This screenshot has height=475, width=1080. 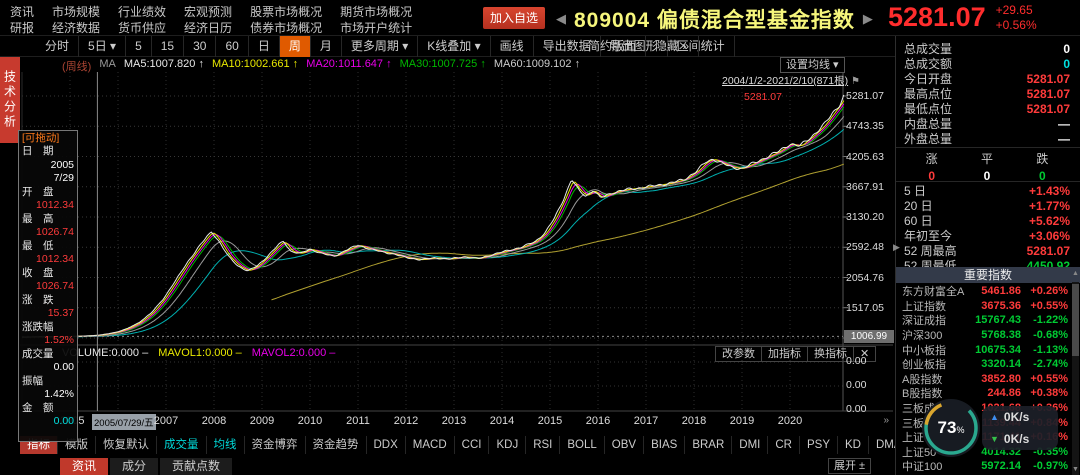 I want to click on menu-item-股票市场概况: 股票市场概况, so click(x=286, y=11).